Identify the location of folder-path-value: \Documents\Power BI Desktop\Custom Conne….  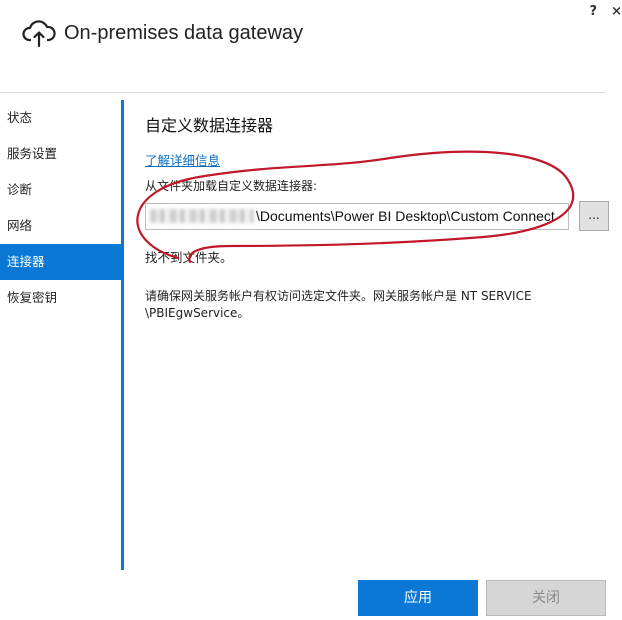
(405, 216).